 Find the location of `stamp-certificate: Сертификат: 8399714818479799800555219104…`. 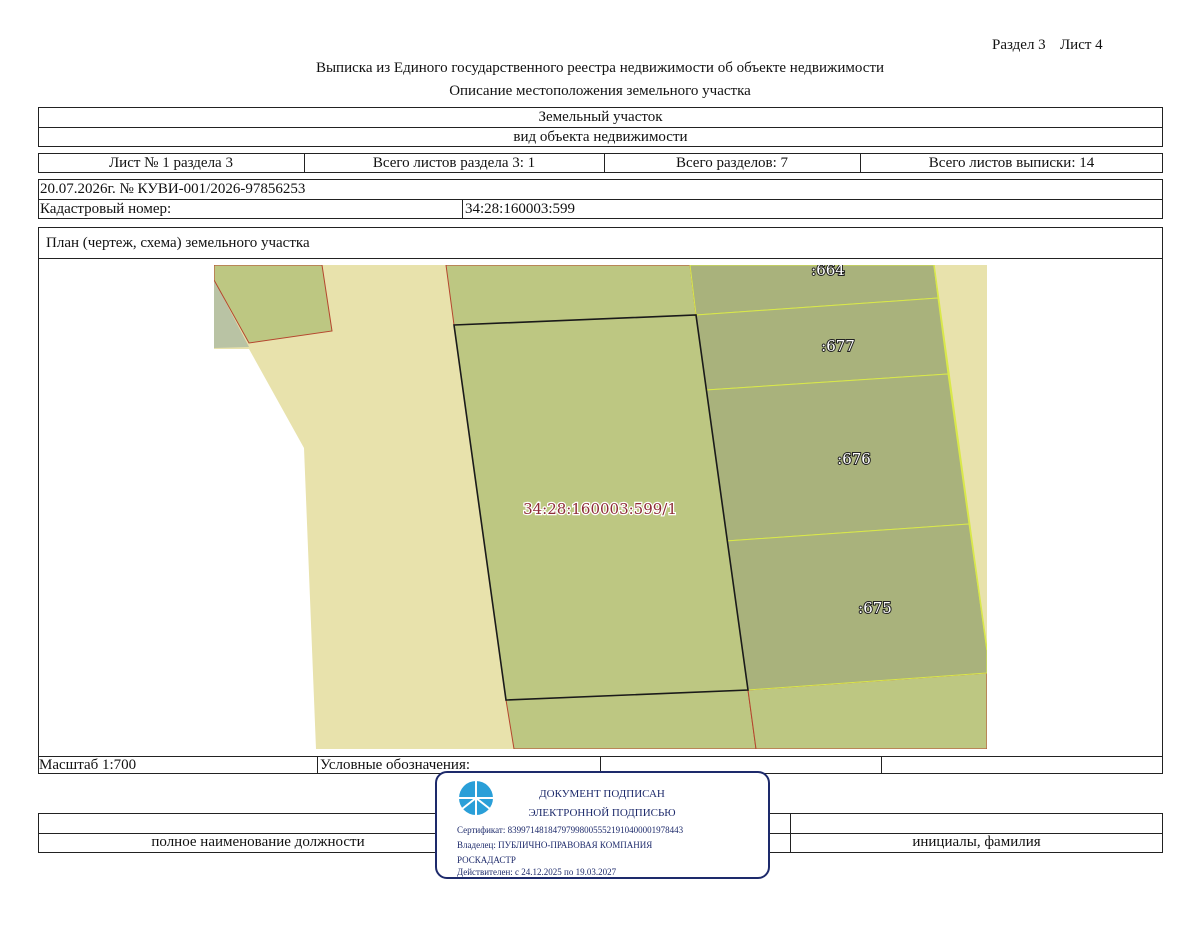

stamp-certificate: Сертификат: 8399714818479799800555219104… is located at coordinates (570, 830).